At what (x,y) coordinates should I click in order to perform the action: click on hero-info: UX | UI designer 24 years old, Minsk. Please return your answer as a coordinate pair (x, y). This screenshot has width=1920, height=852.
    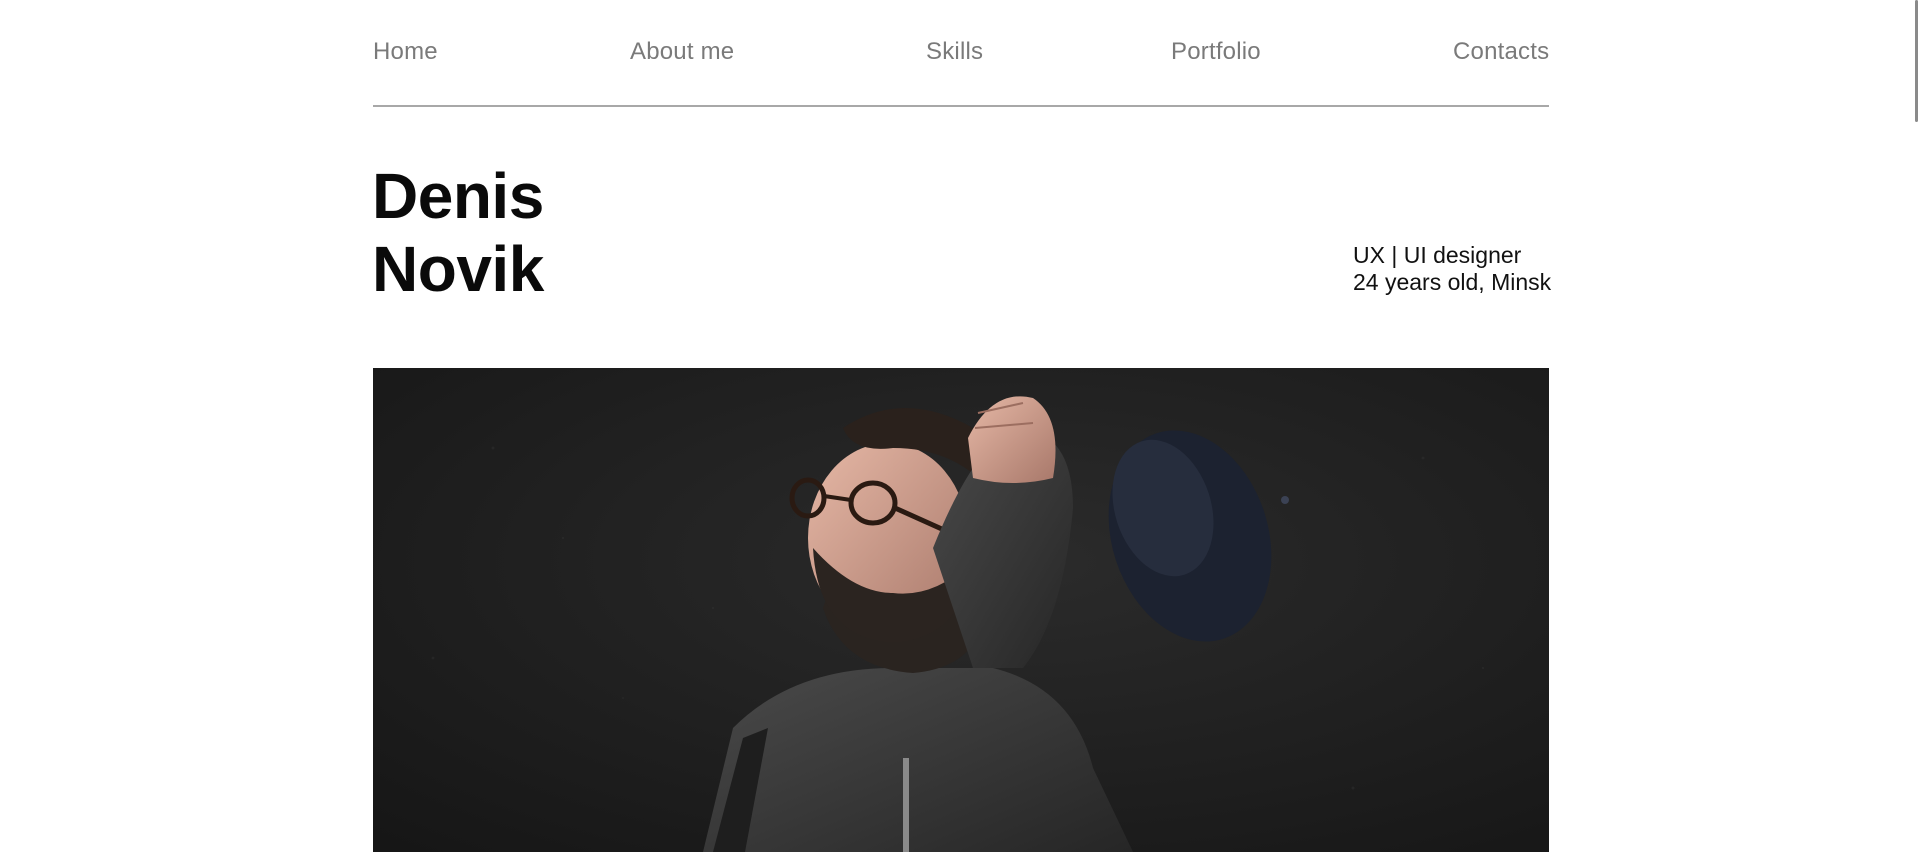
    Looking at the image, I should click on (1452, 269).